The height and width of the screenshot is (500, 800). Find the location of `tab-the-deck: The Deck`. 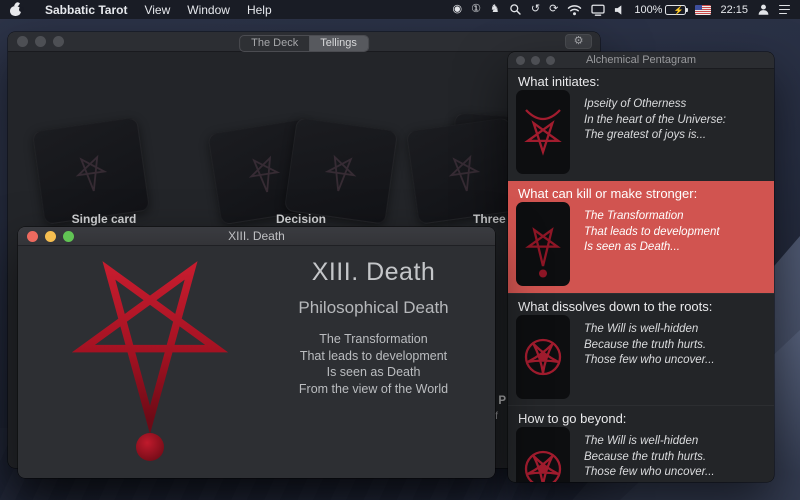

tab-the-deck: The Deck is located at coordinates (274, 43).